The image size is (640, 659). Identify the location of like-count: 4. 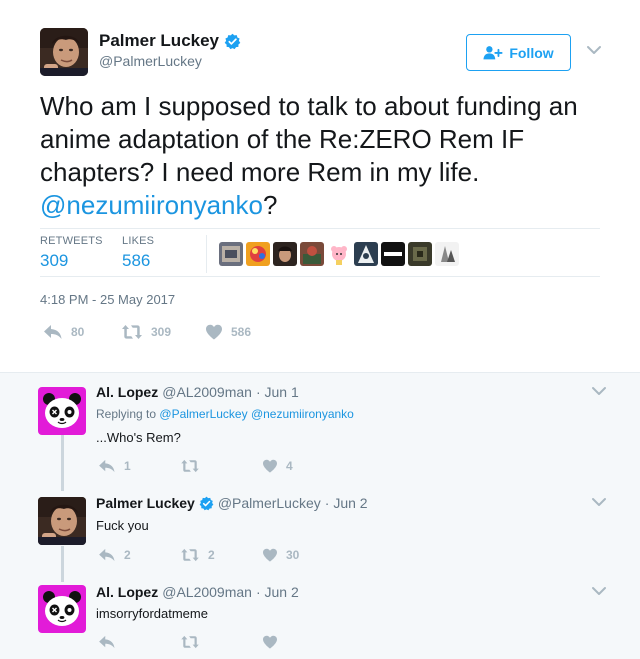
(289, 466).